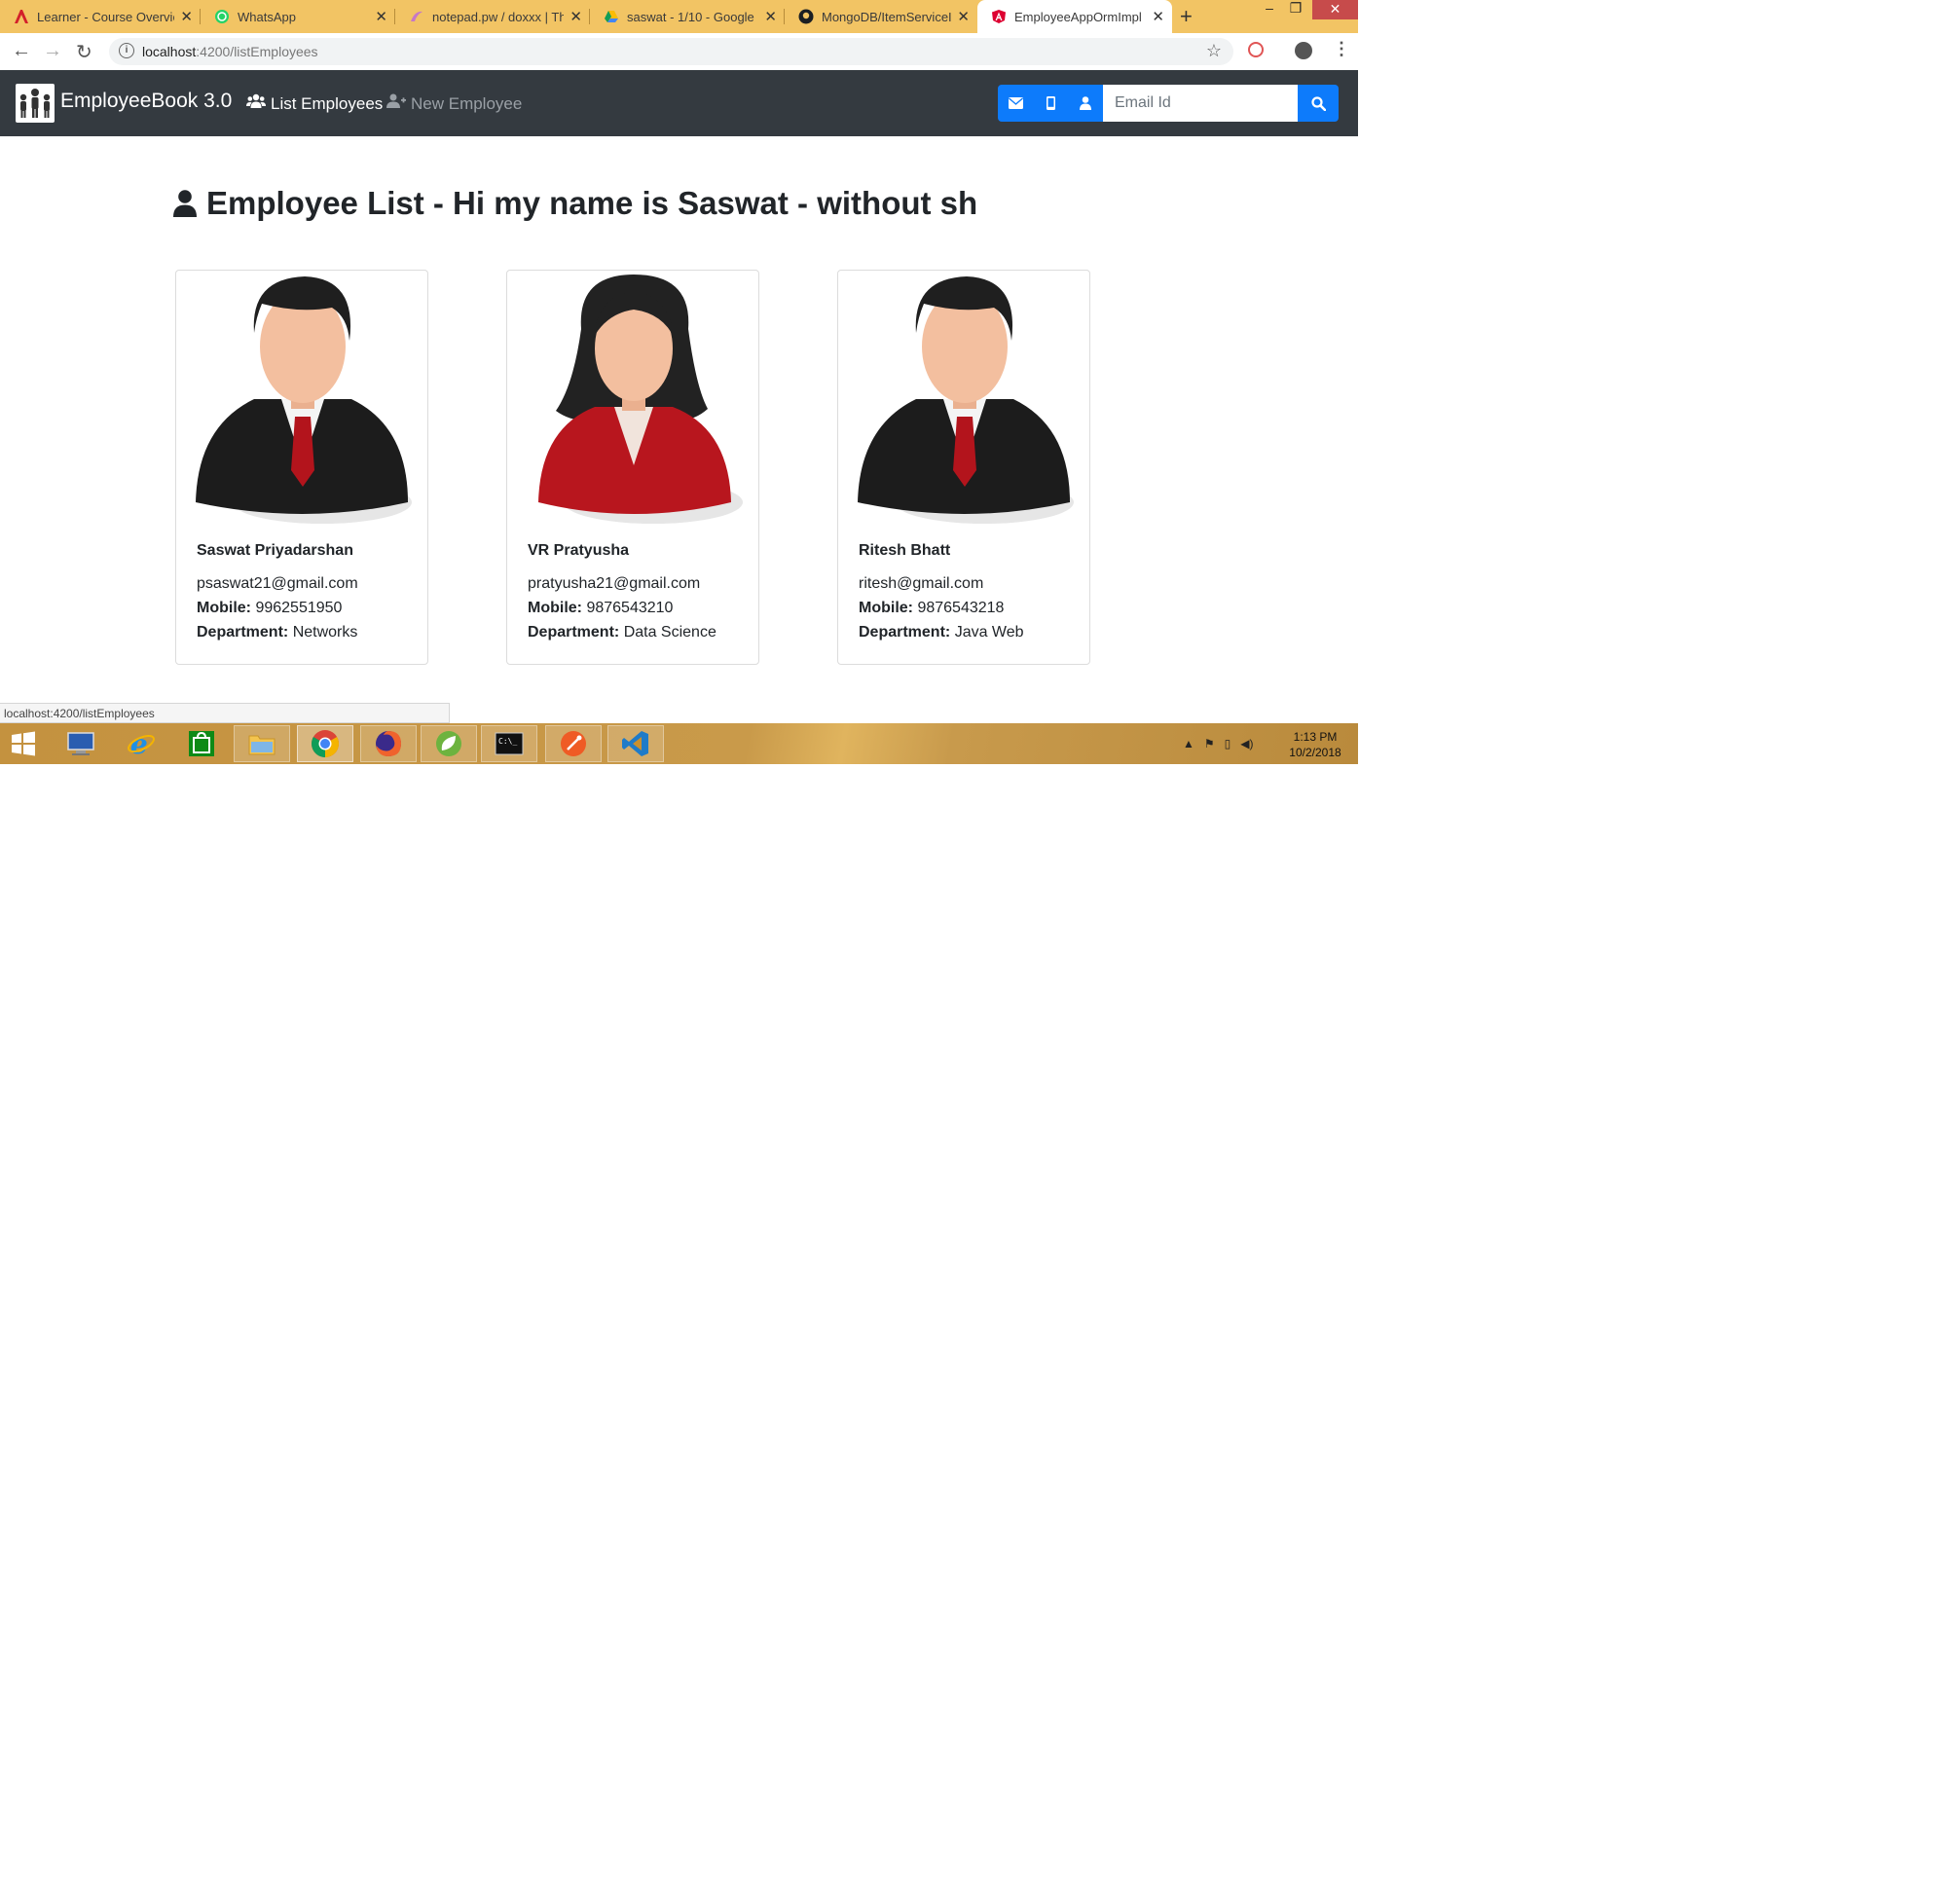  I want to click on nav-list-employees-label: List Employees, so click(327, 103).